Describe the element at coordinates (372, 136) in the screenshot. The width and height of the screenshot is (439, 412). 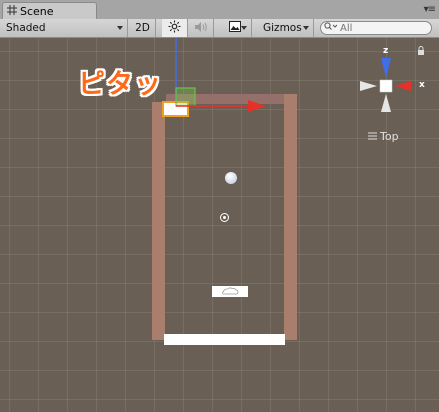
I see `menu-lines-icon` at that location.